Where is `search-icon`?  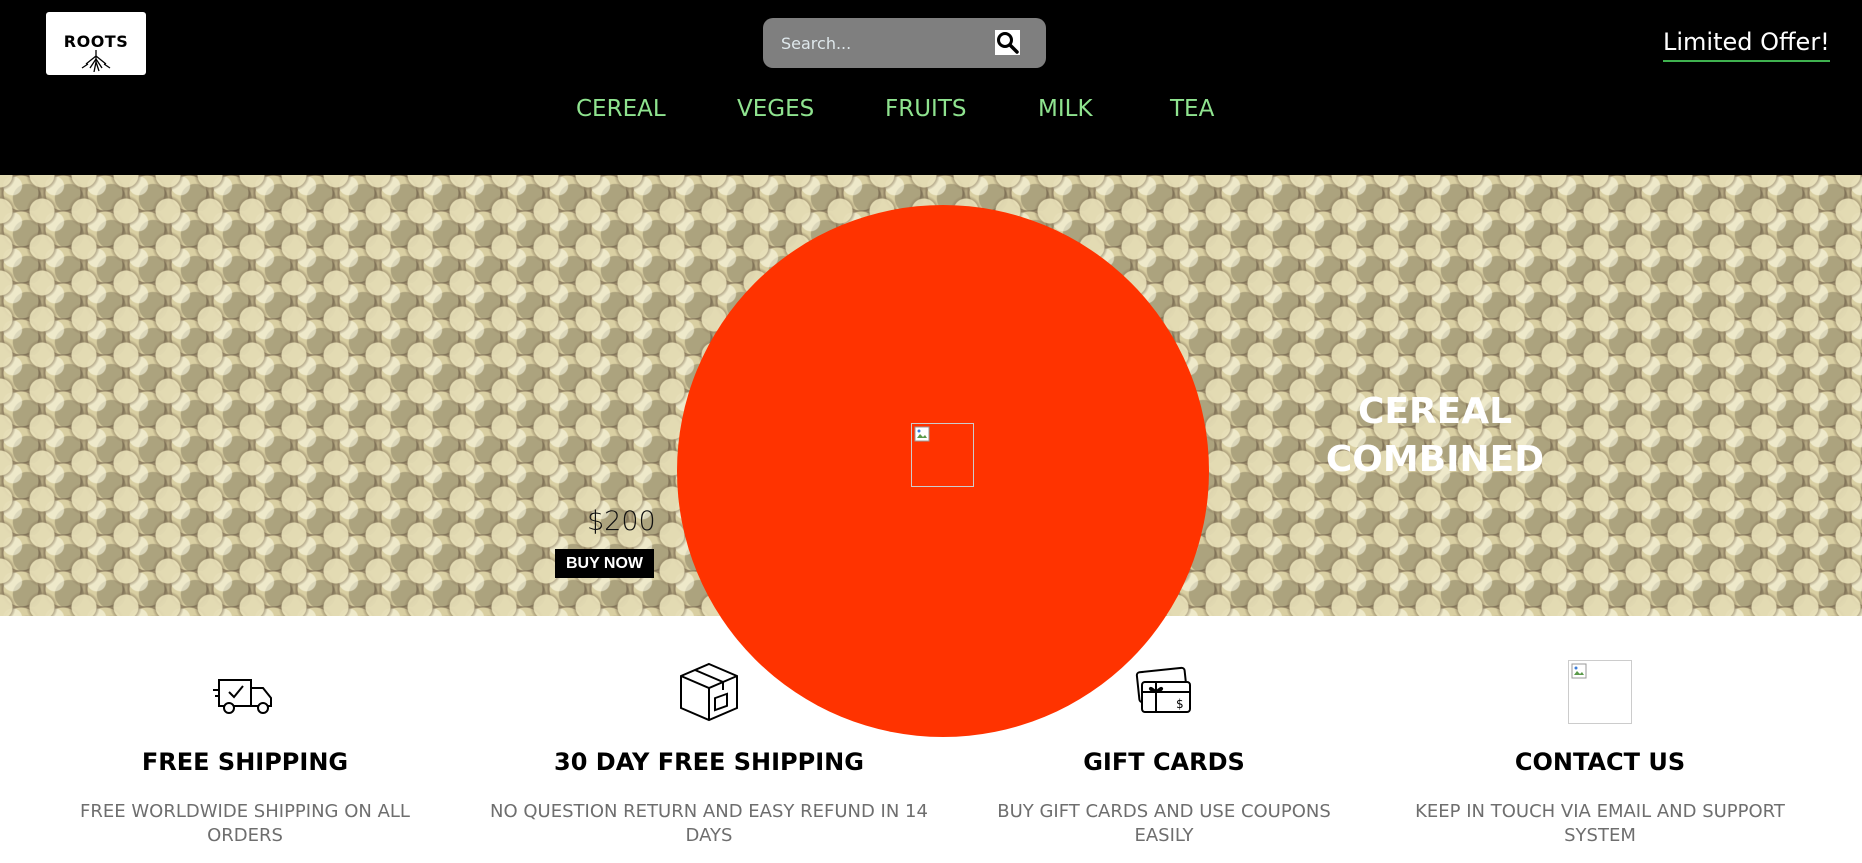
search-icon is located at coordinates (1008, 43).